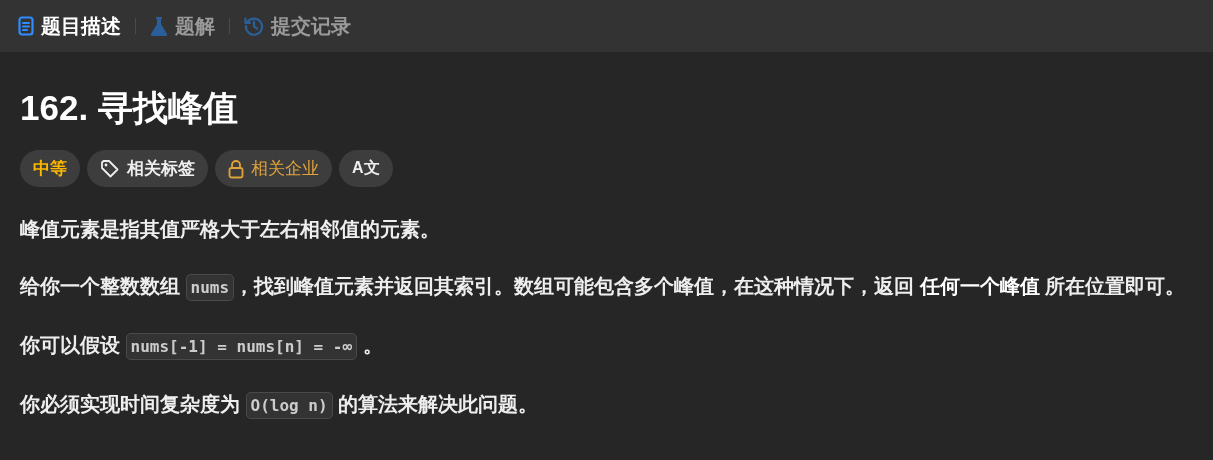  I want to click on tab: 题解, so click(182, 26).